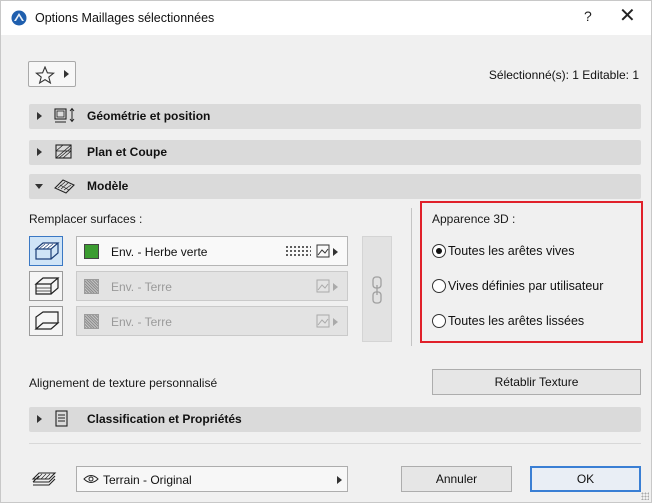  What do you see at coordinates (516, 321) in the screenshot?
I see `radio-smooth-edges-label: Toutes les arêtes lissées` at bounding box center [516, 321].